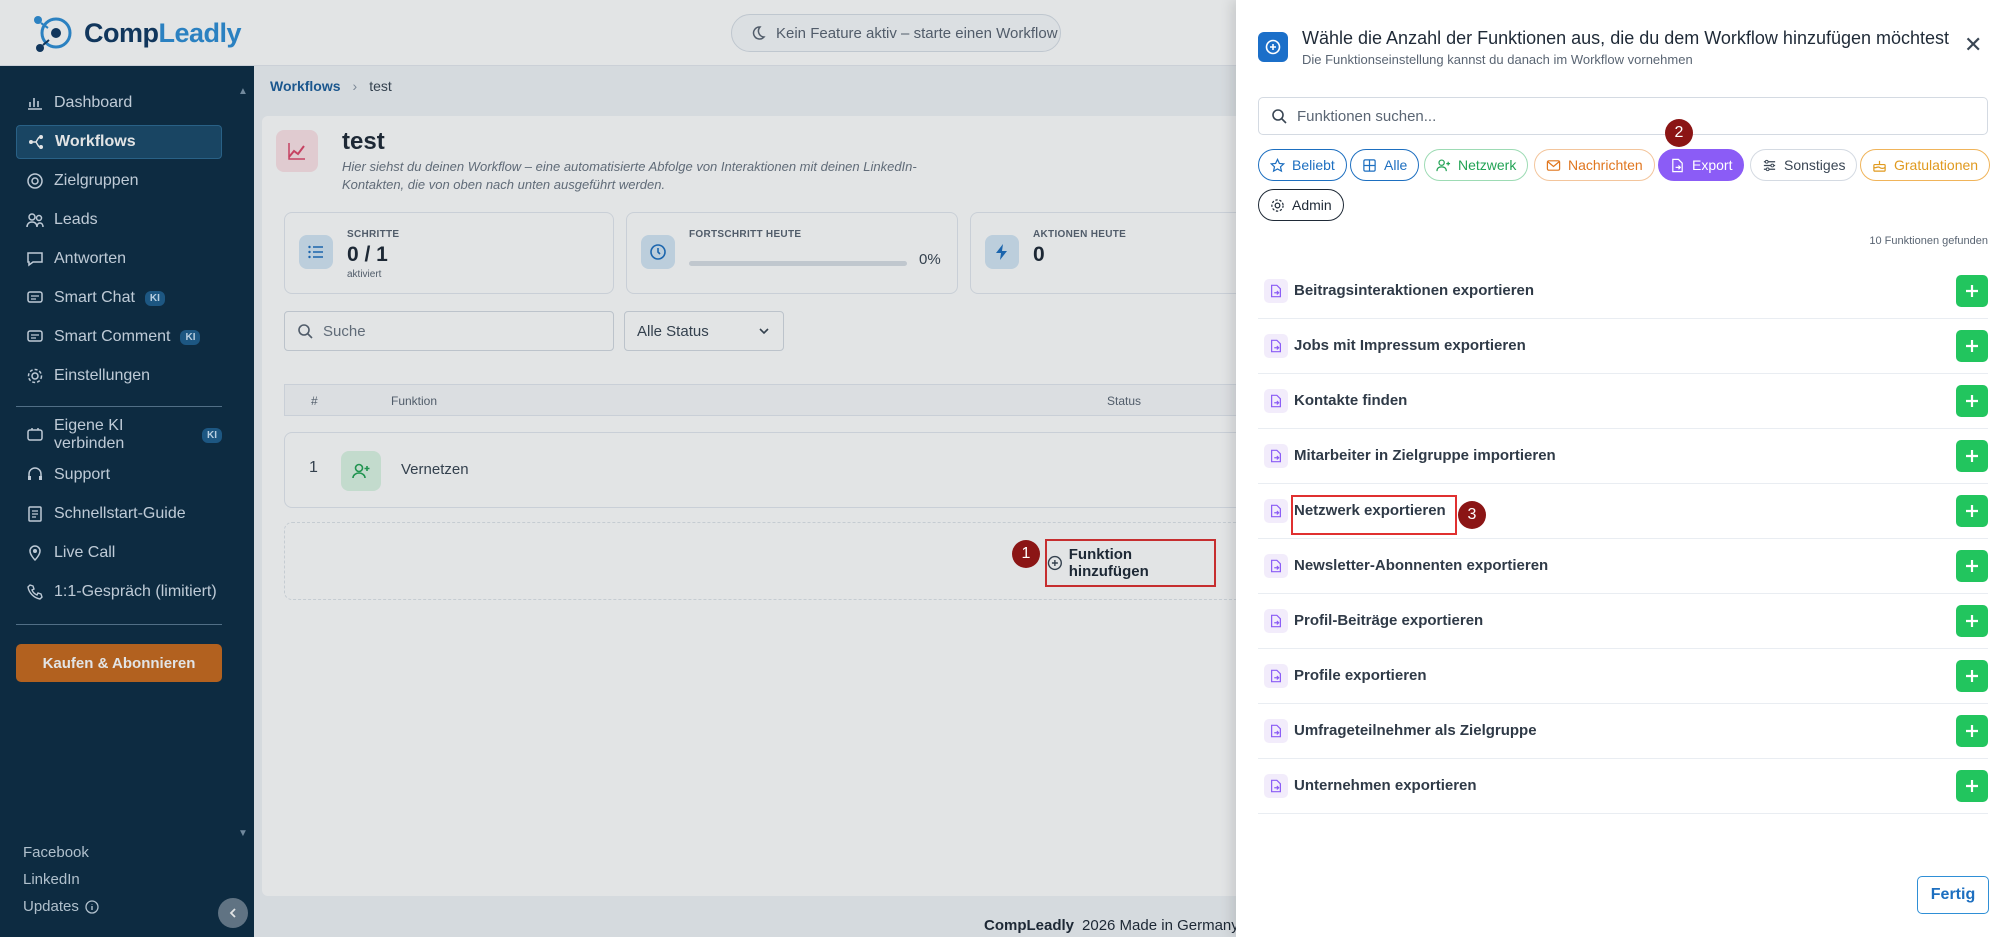 The height and width of the screenshot is (937, 2013). I want to click on bolt-icon, so click(1002, 252).